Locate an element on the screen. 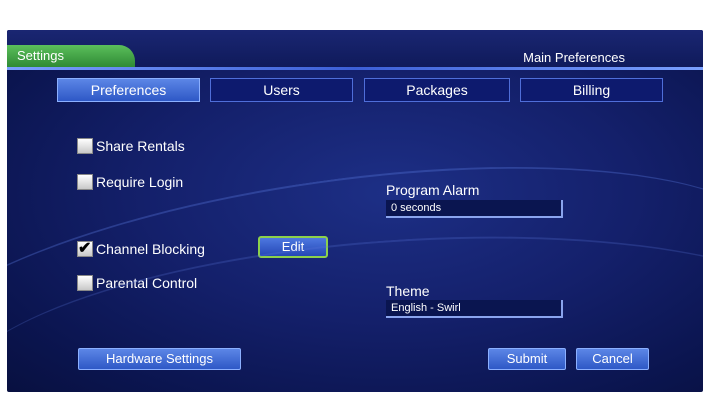  option-share-rentals: Share Rentals is located at coordinates (131, 146).